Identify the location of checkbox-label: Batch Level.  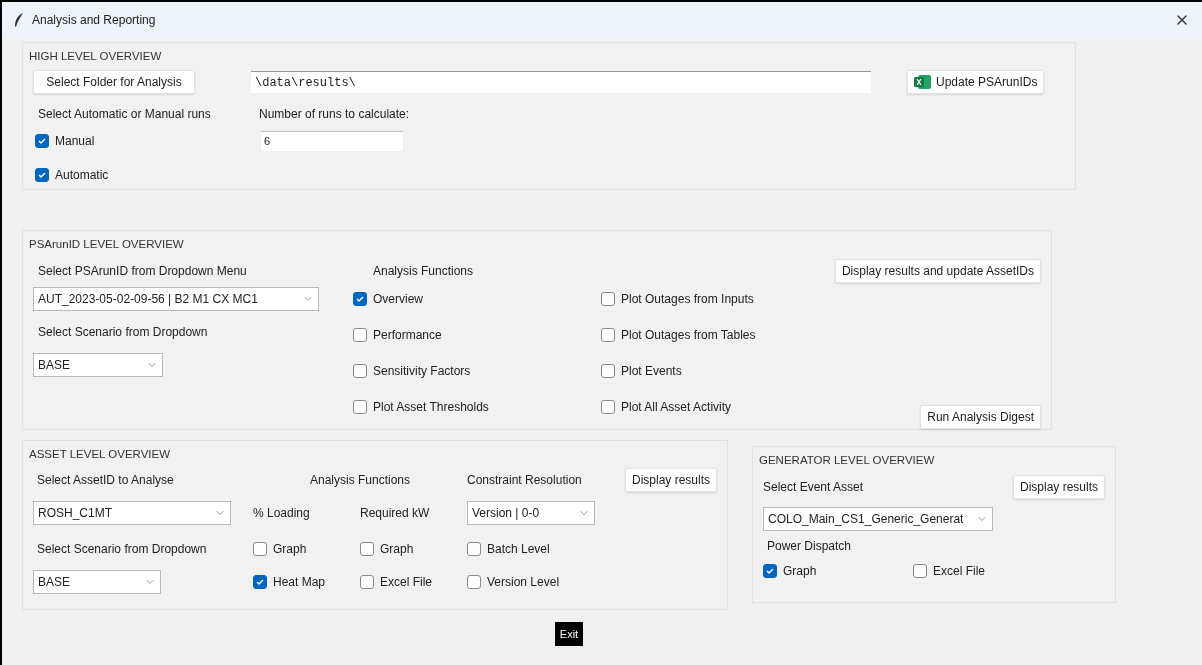
(518, 549).